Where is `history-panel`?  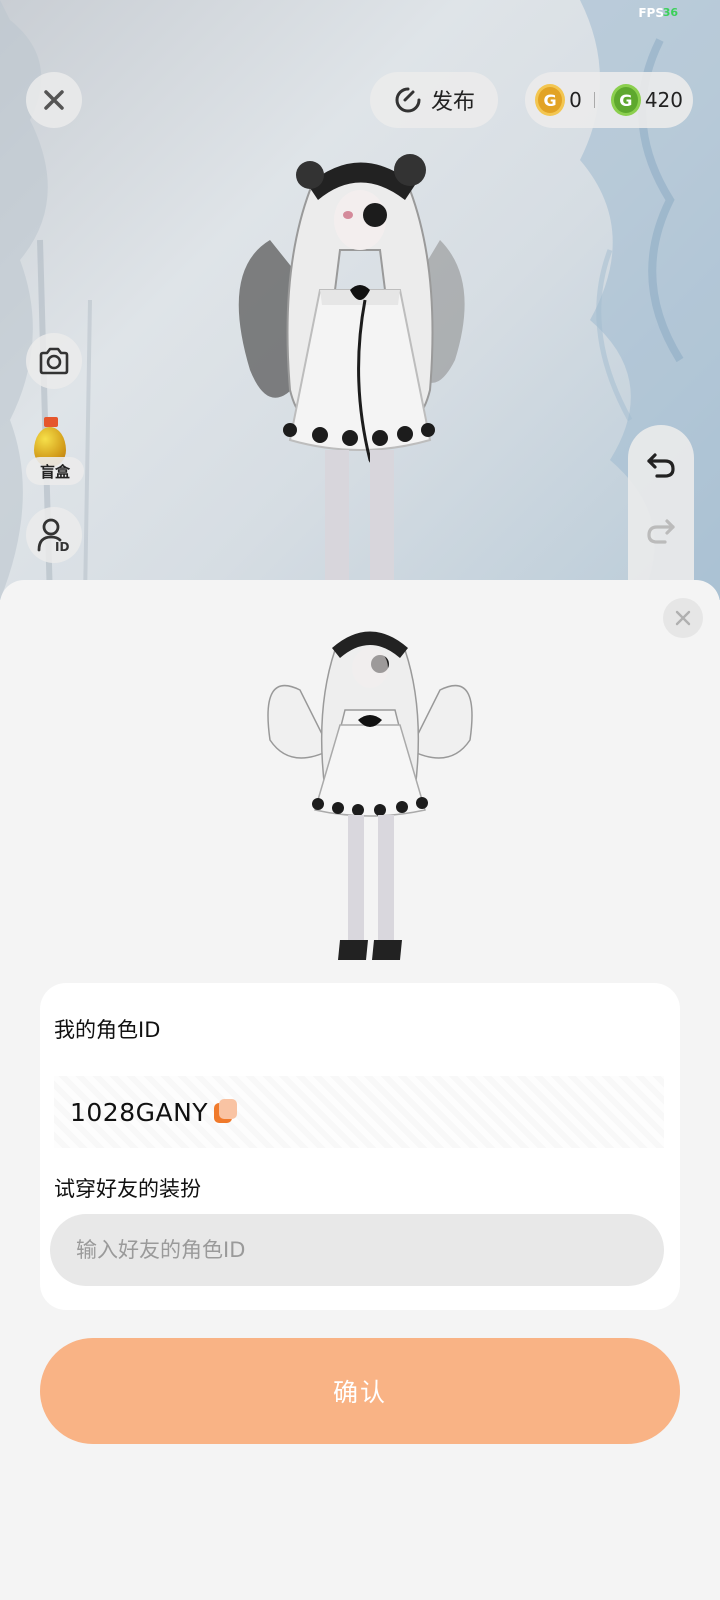
history-panel is located at coordinates (661, 515).